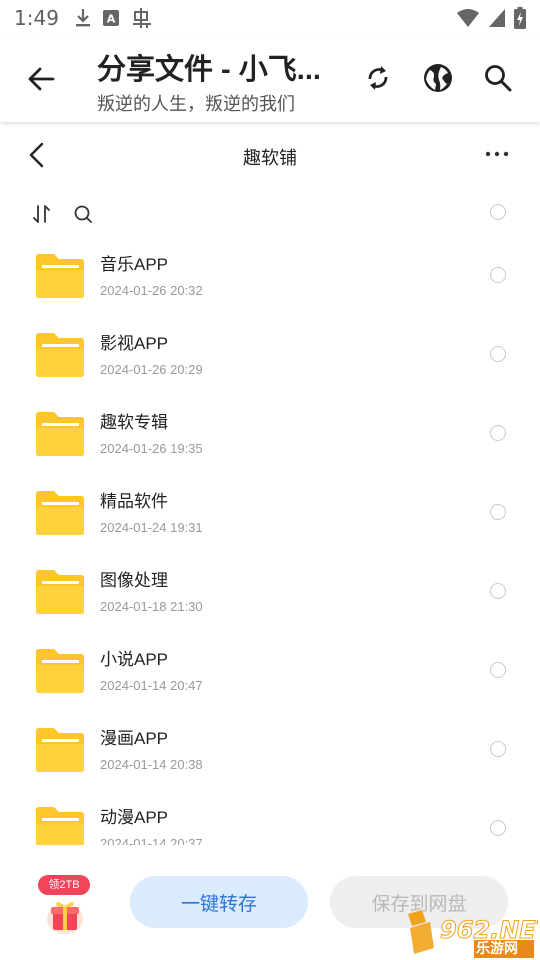 Image resolution: width=540 pixels, height=960 pixels. I want to click on gift-promo: 领2TB, so click(65, 907).